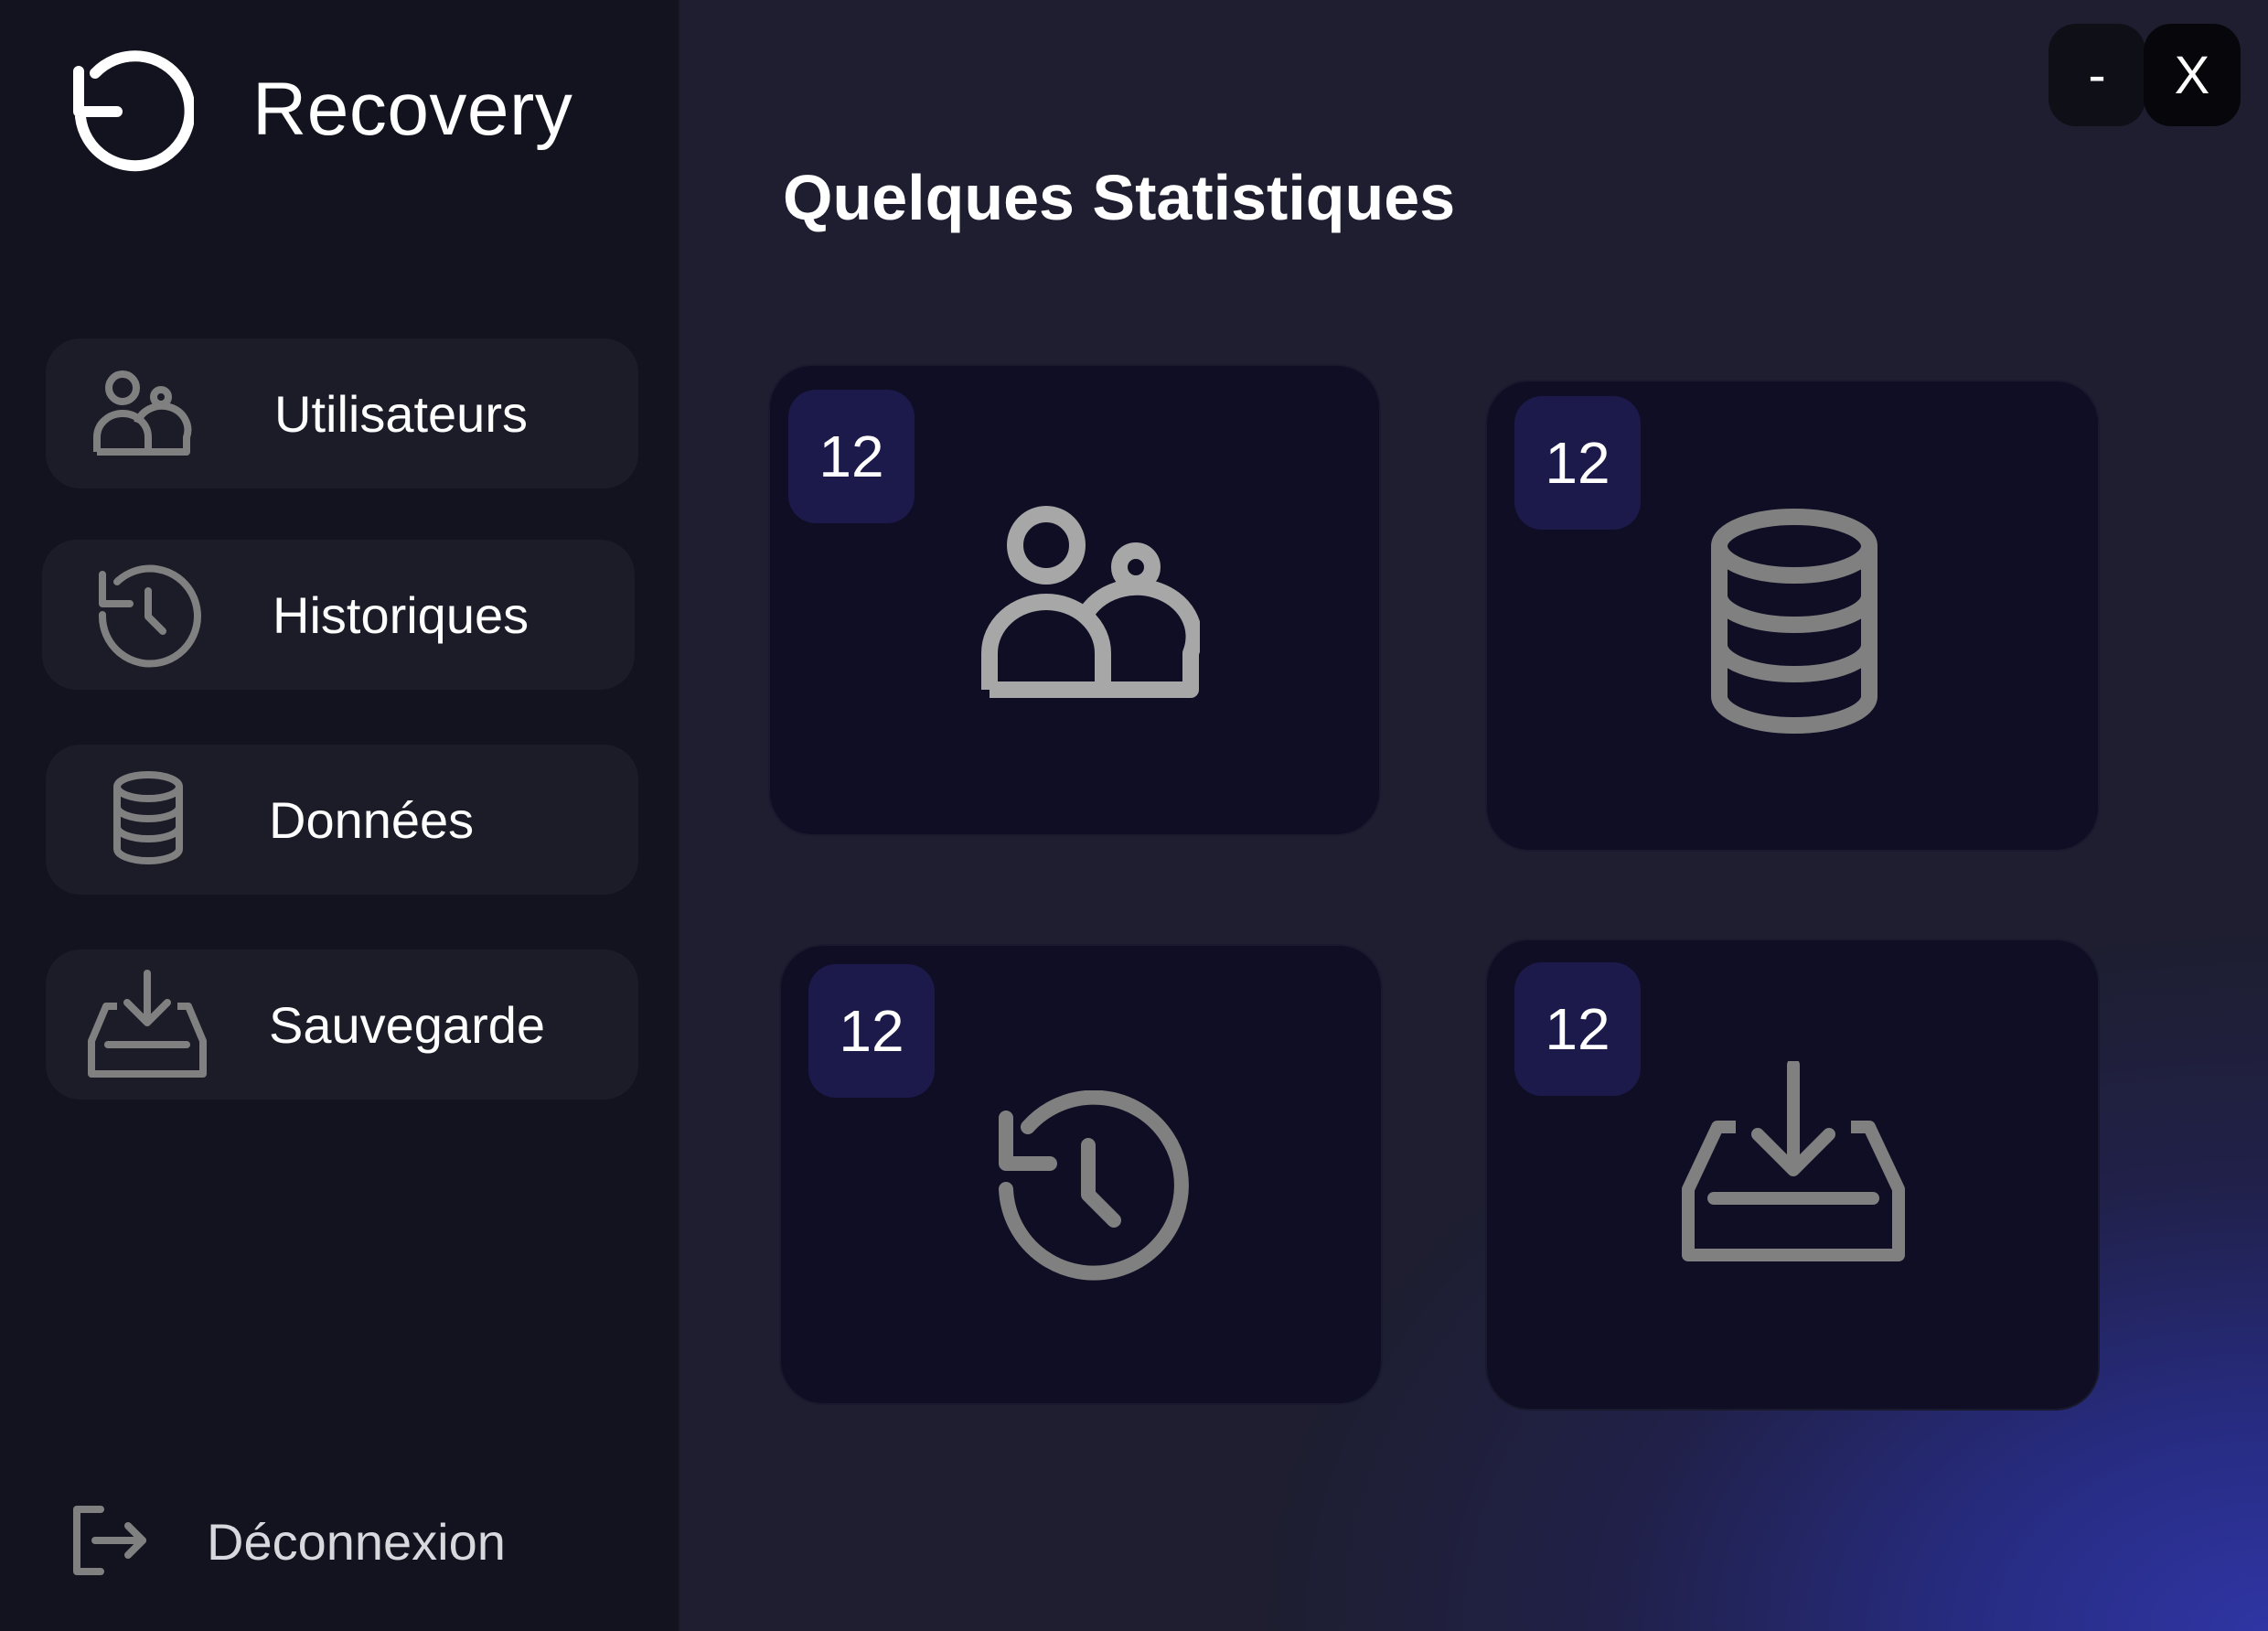  What do you see at coordinates (401, 614) in the screenshot?
I see `sidebar-item-label: Historiques` at bounding box center [401, 614].